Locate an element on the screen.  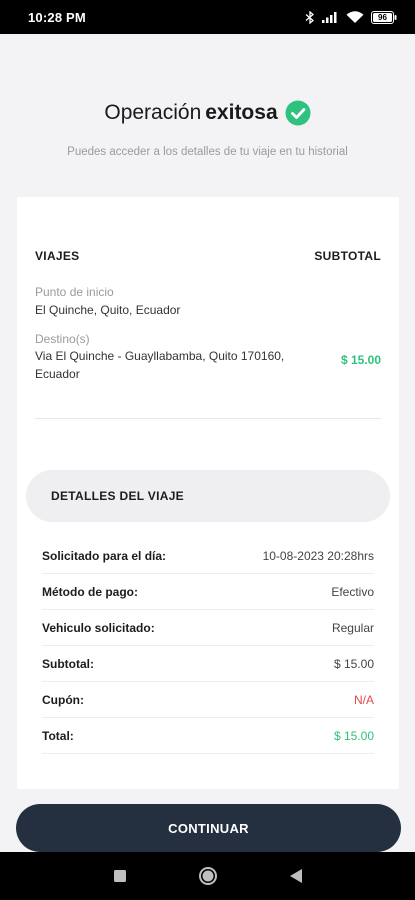
coupon-label: Cupón: is located at coordinates (63, 699).